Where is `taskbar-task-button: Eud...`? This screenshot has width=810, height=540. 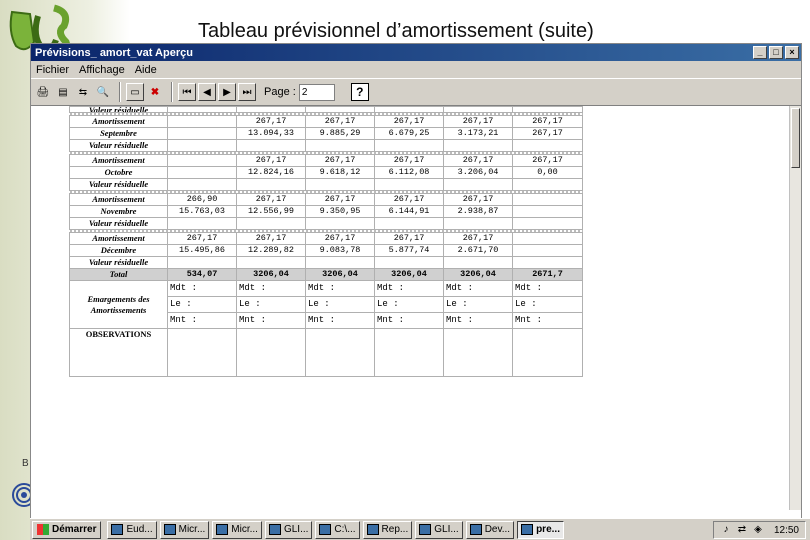
taskbar-task-button: Eud... is located at coordinates (132, 529).